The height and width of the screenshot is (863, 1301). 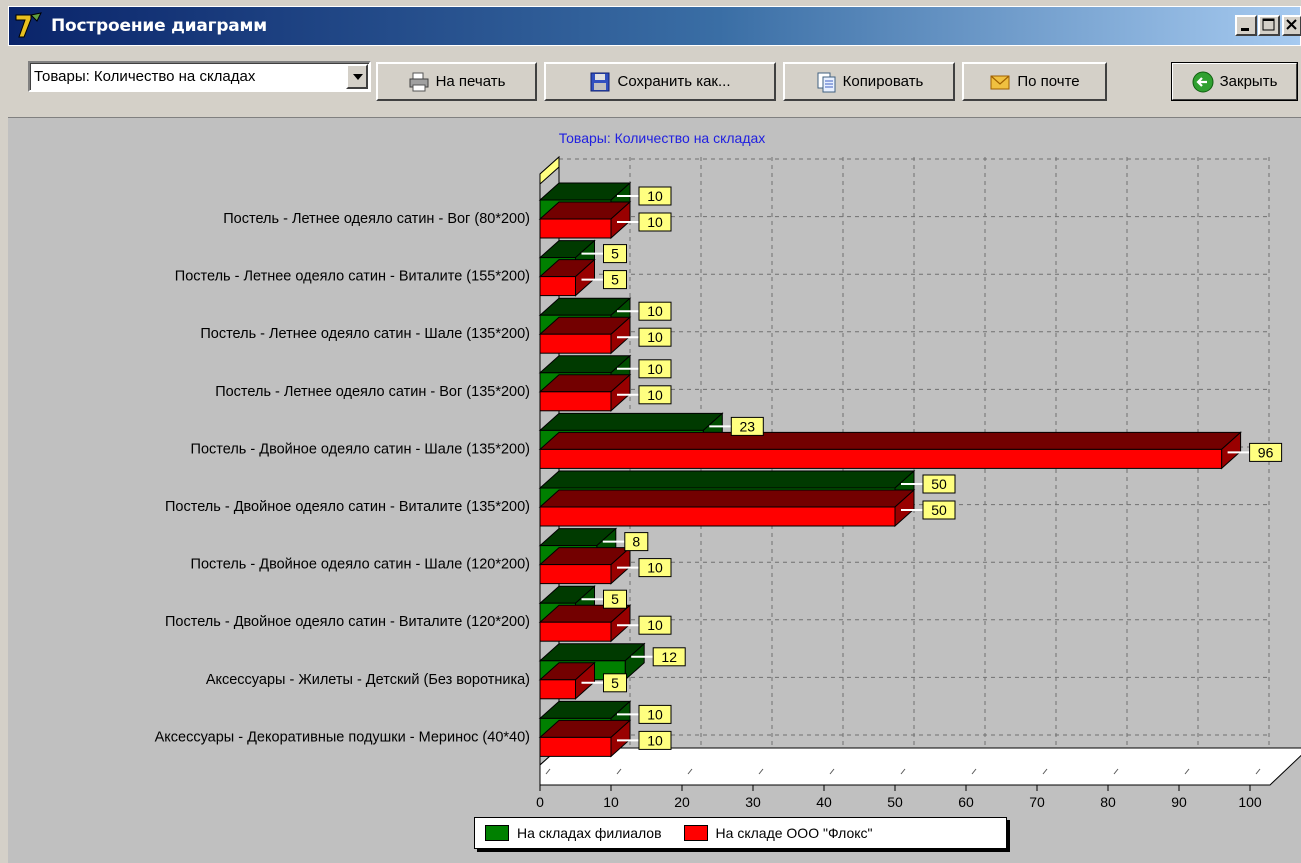 I want to click on x-tick-label: 40, so click(x=824, y=802).